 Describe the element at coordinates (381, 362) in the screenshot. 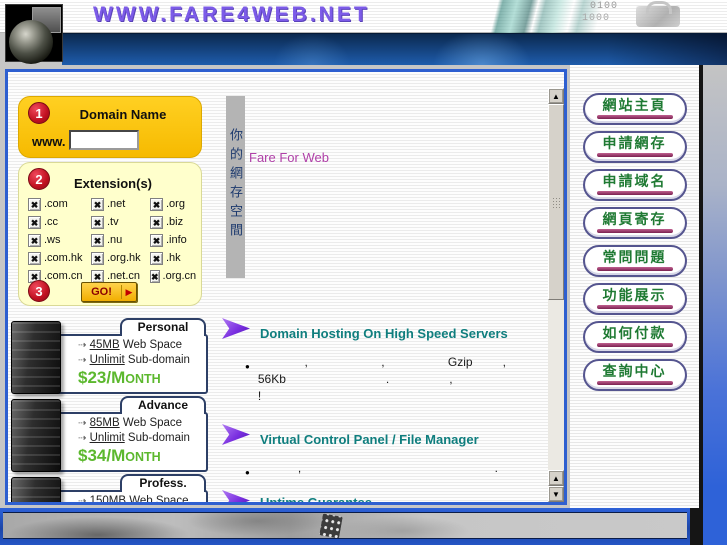

I see `body-line: , , Gzip ,` at that location.